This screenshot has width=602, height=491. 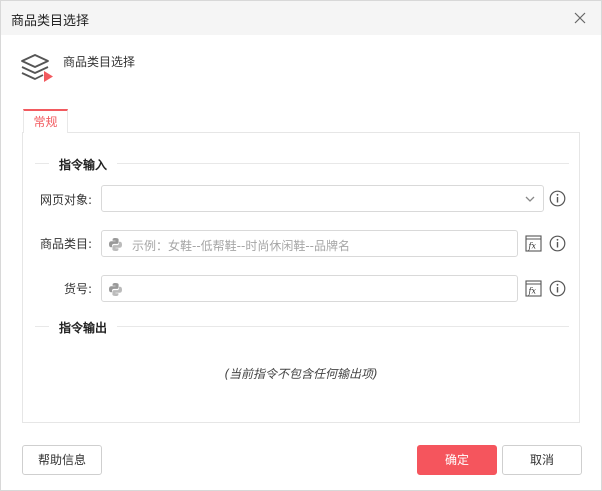 I want to click on item-no-formula-icon: fx, so click(x=533, y=288).